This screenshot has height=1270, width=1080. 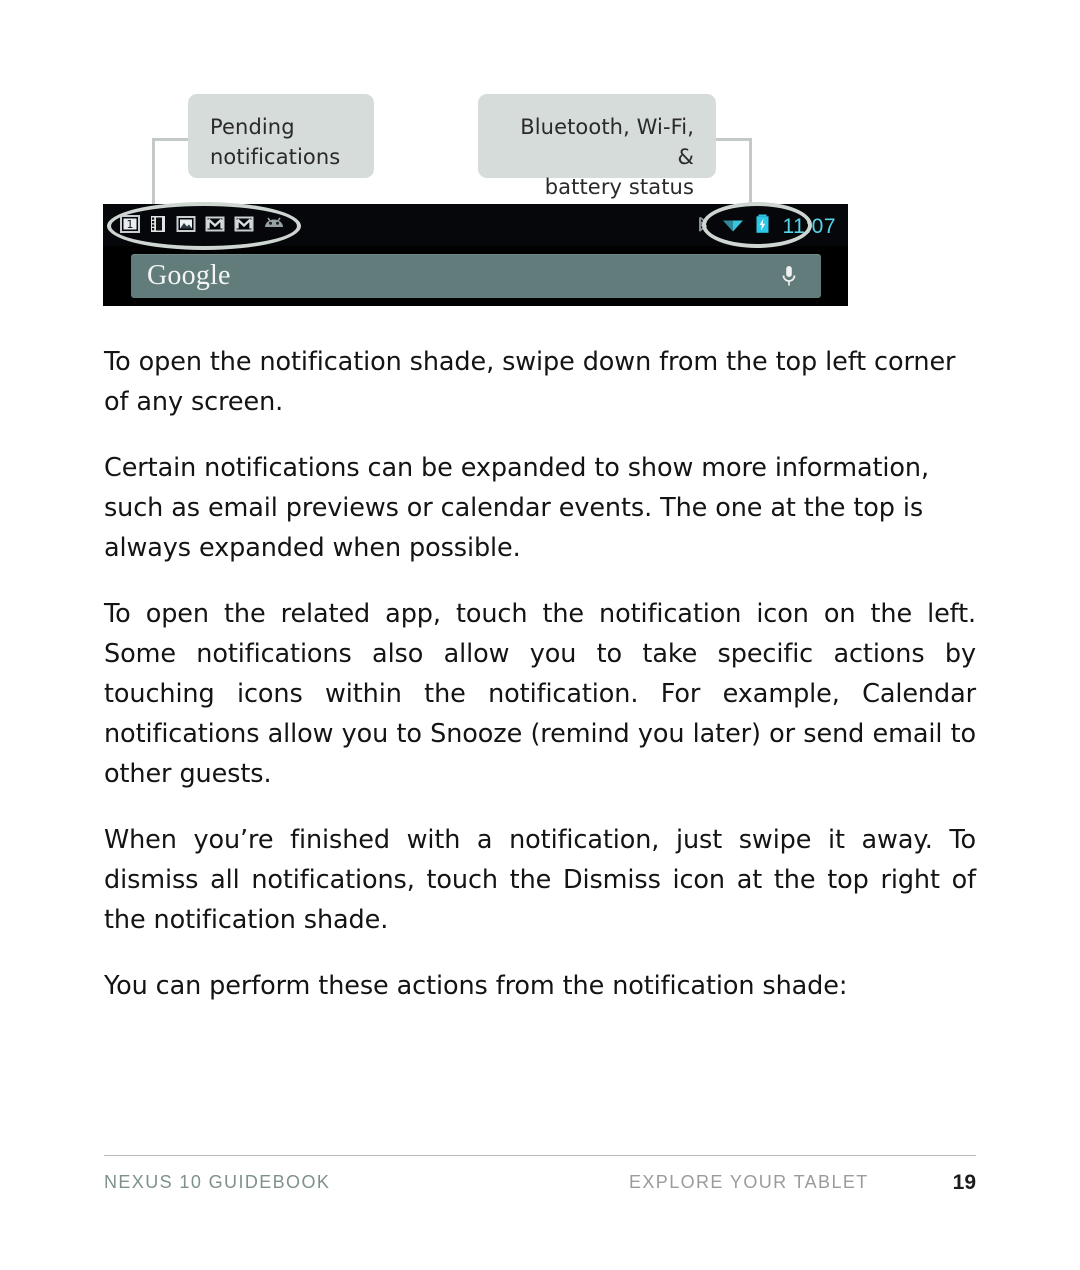 What do you see at coordinates (540, 1155) in the screenshot?
I see `footer-divider` at bounding box center [540, 1155].